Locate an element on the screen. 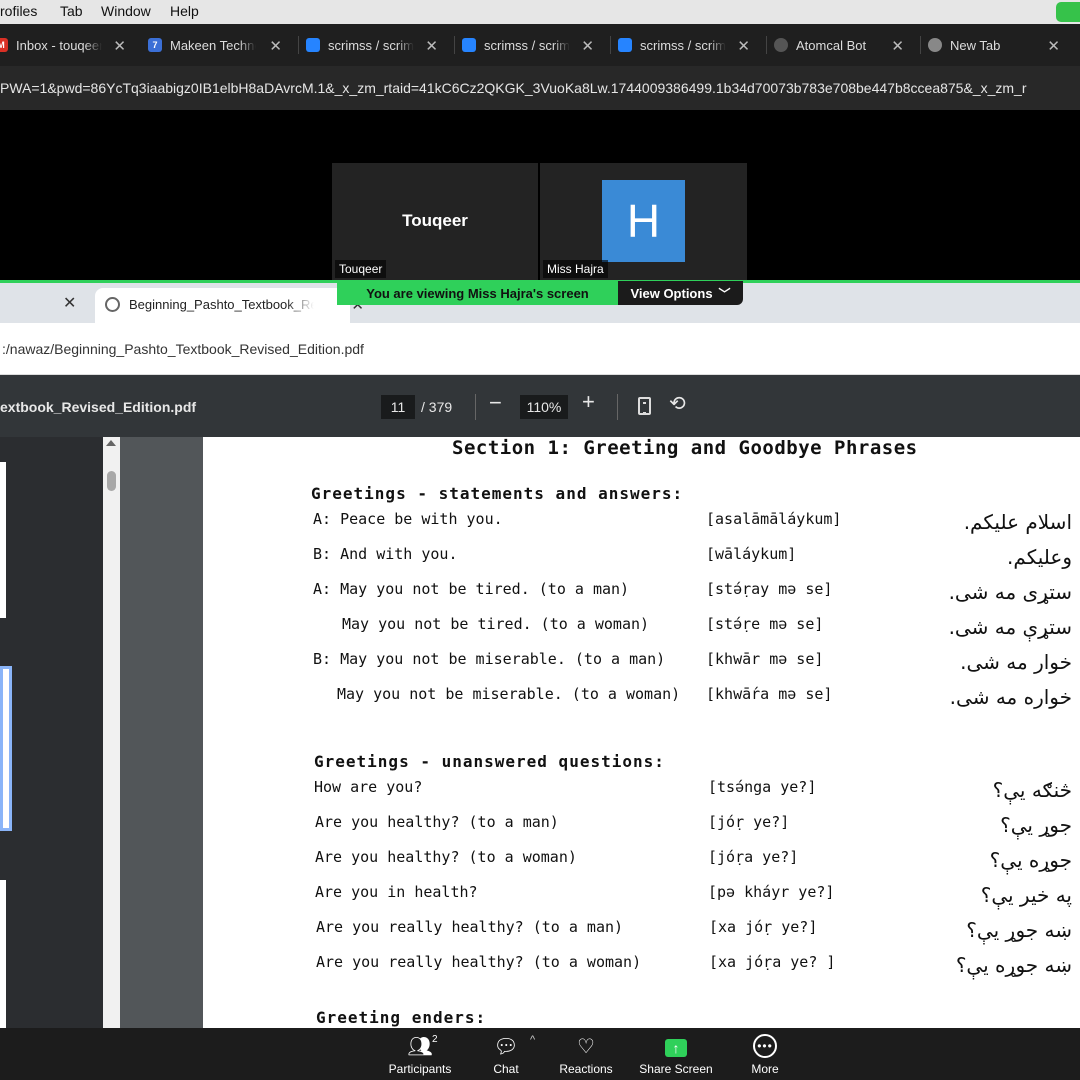 The width and height of the screenshot is (1080, 1080). participant-tile-hajra: H Miss Hajra is located at coordinates (643, 222).